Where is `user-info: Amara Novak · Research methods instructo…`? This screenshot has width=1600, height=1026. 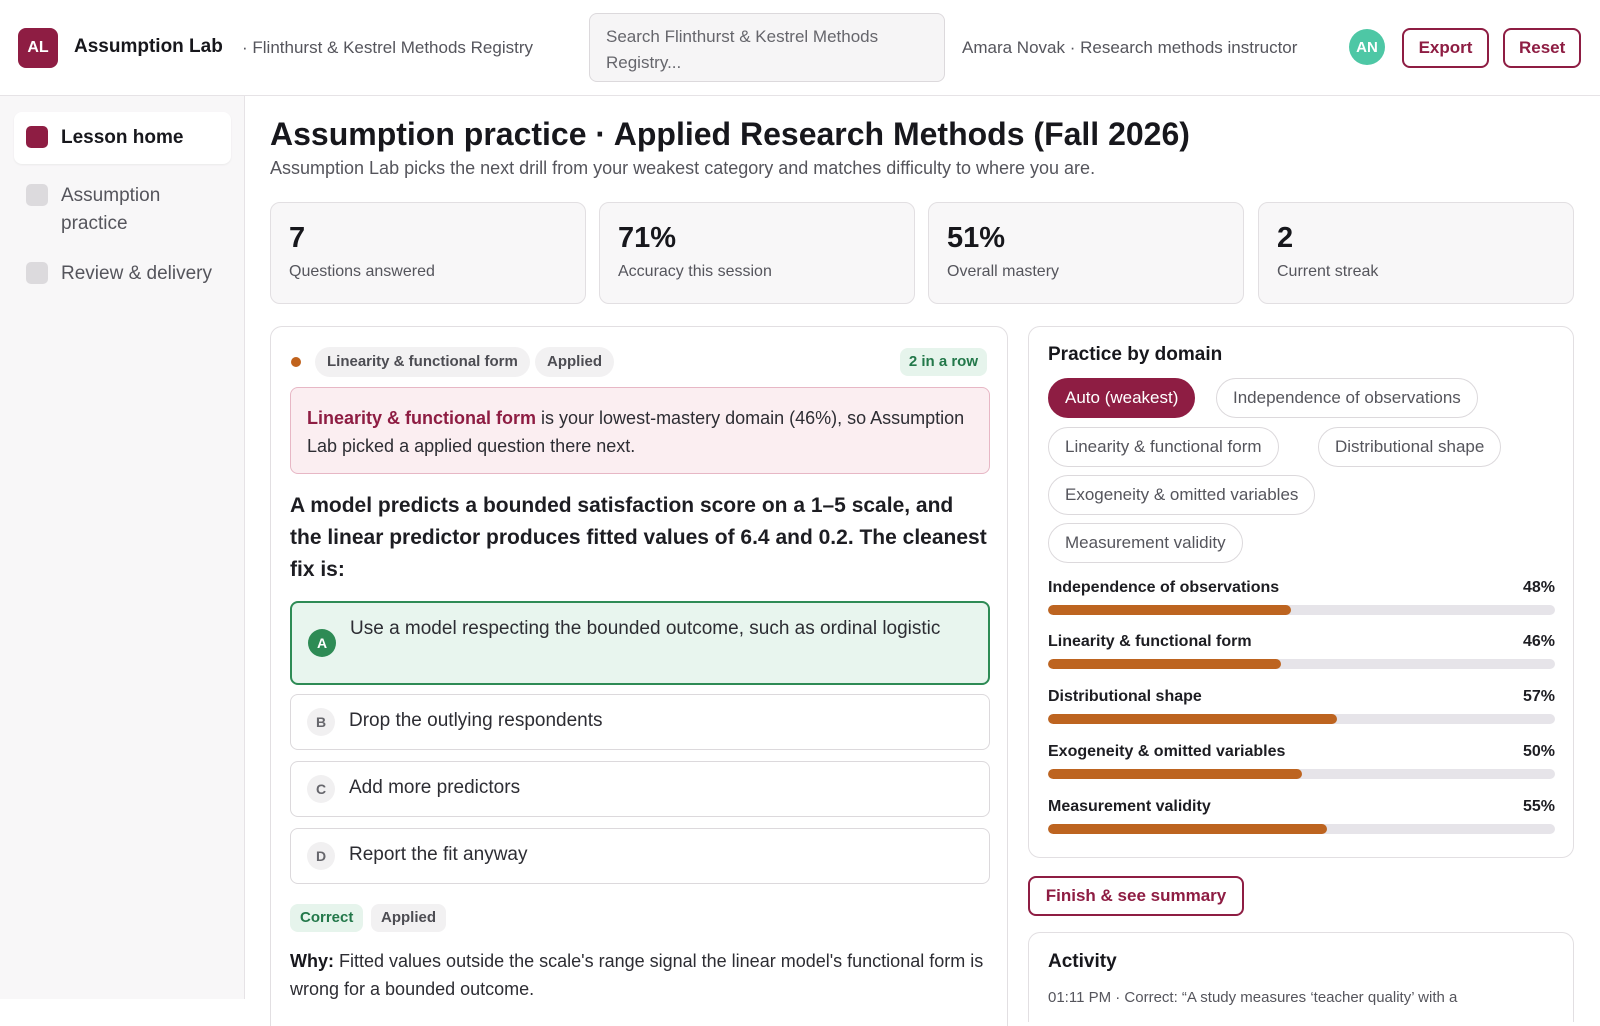 user-info: Amara Novak · Research methods instructo… is located at coordinates (1130, 47).